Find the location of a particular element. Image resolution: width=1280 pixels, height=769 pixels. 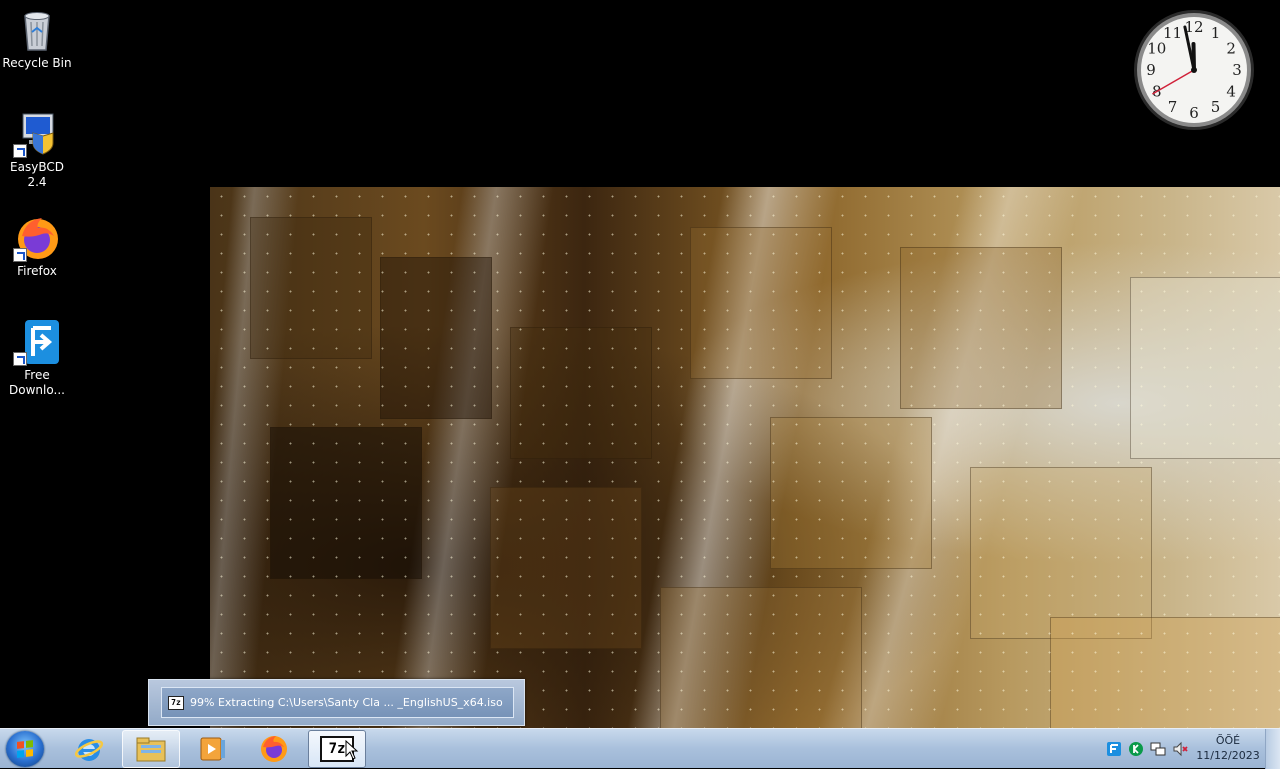

taskbar: 7z ÕÕÉ 11/12/2023 is located at coordinates (640, 748).